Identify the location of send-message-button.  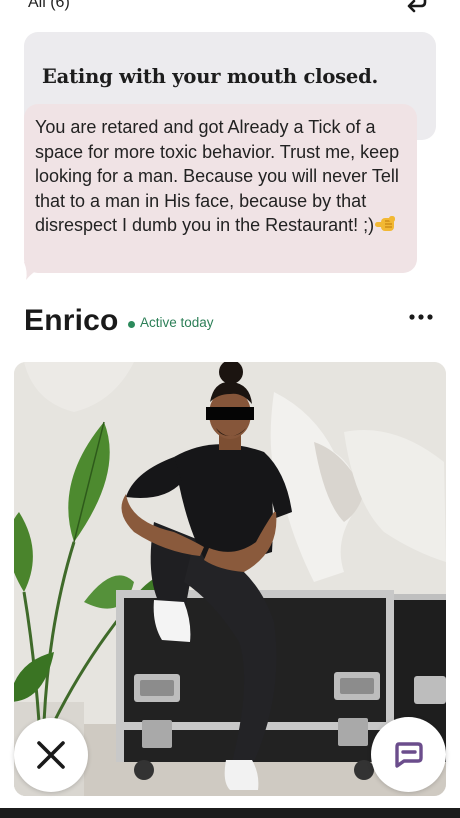
(408, 754).